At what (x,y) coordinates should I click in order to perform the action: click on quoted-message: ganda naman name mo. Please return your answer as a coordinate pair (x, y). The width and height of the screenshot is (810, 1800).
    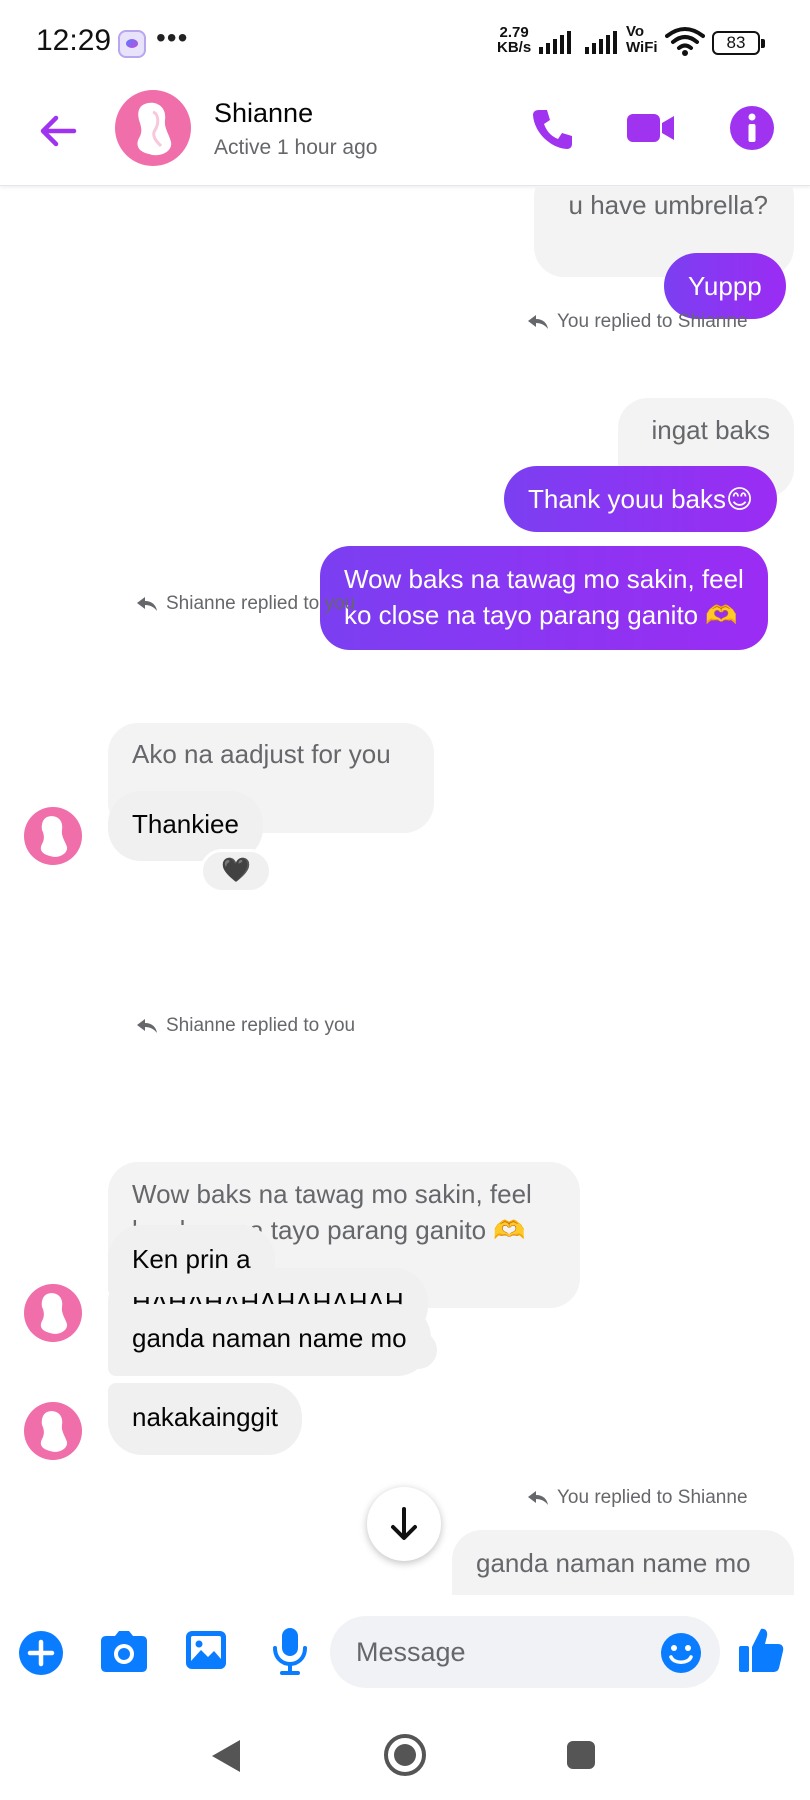
    Looking at the image, I should click on (623, 1562).